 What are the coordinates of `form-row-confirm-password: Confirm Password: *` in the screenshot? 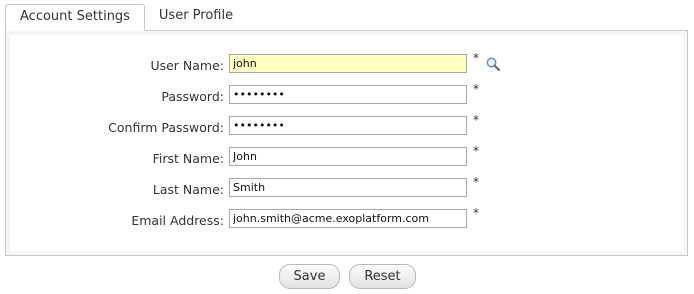 It's located at (347, 128).